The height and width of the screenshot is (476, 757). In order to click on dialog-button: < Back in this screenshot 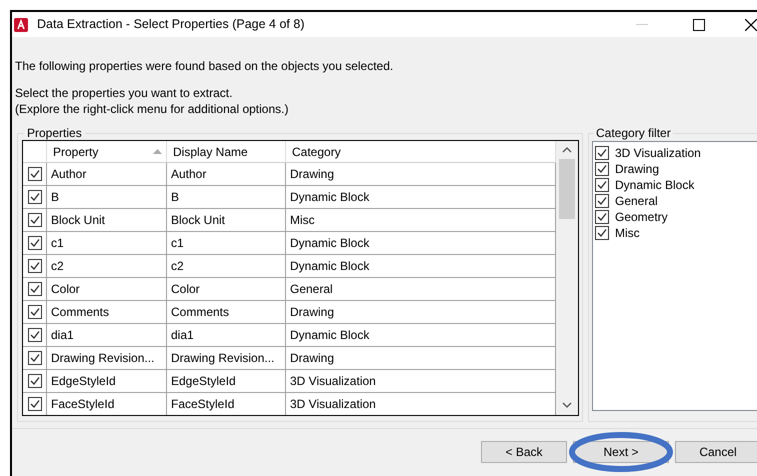, I will do `click(524, 452)`.